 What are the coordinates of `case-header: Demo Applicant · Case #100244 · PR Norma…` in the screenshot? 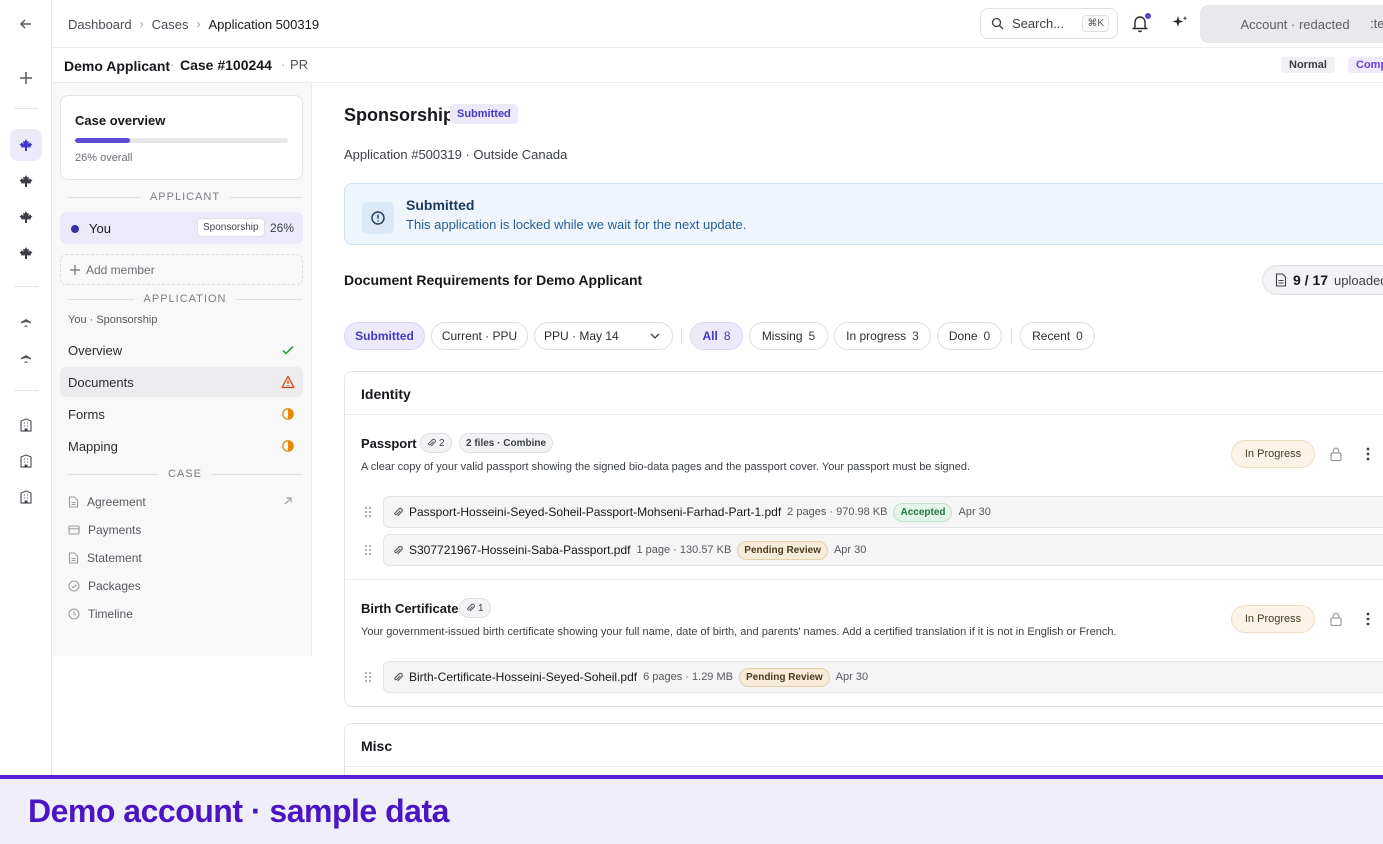 It's located at (717, 65).